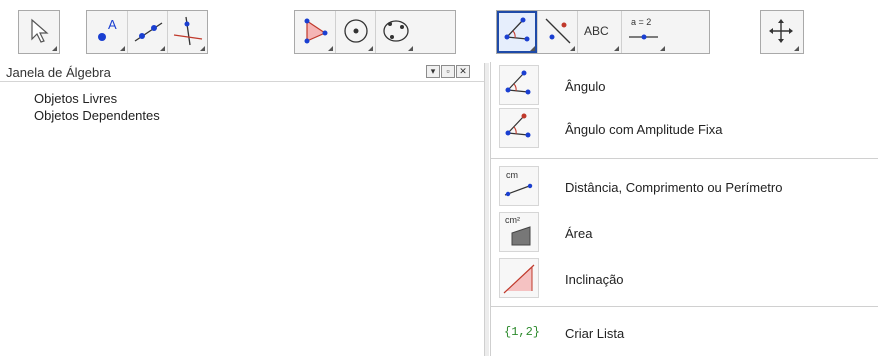 The height and width of the screenshot is (356, 878). Describe the element at coordinates (58, 72) in the screenshot. I see `algebra-panel-title: Janela de Álgebra` at that location.